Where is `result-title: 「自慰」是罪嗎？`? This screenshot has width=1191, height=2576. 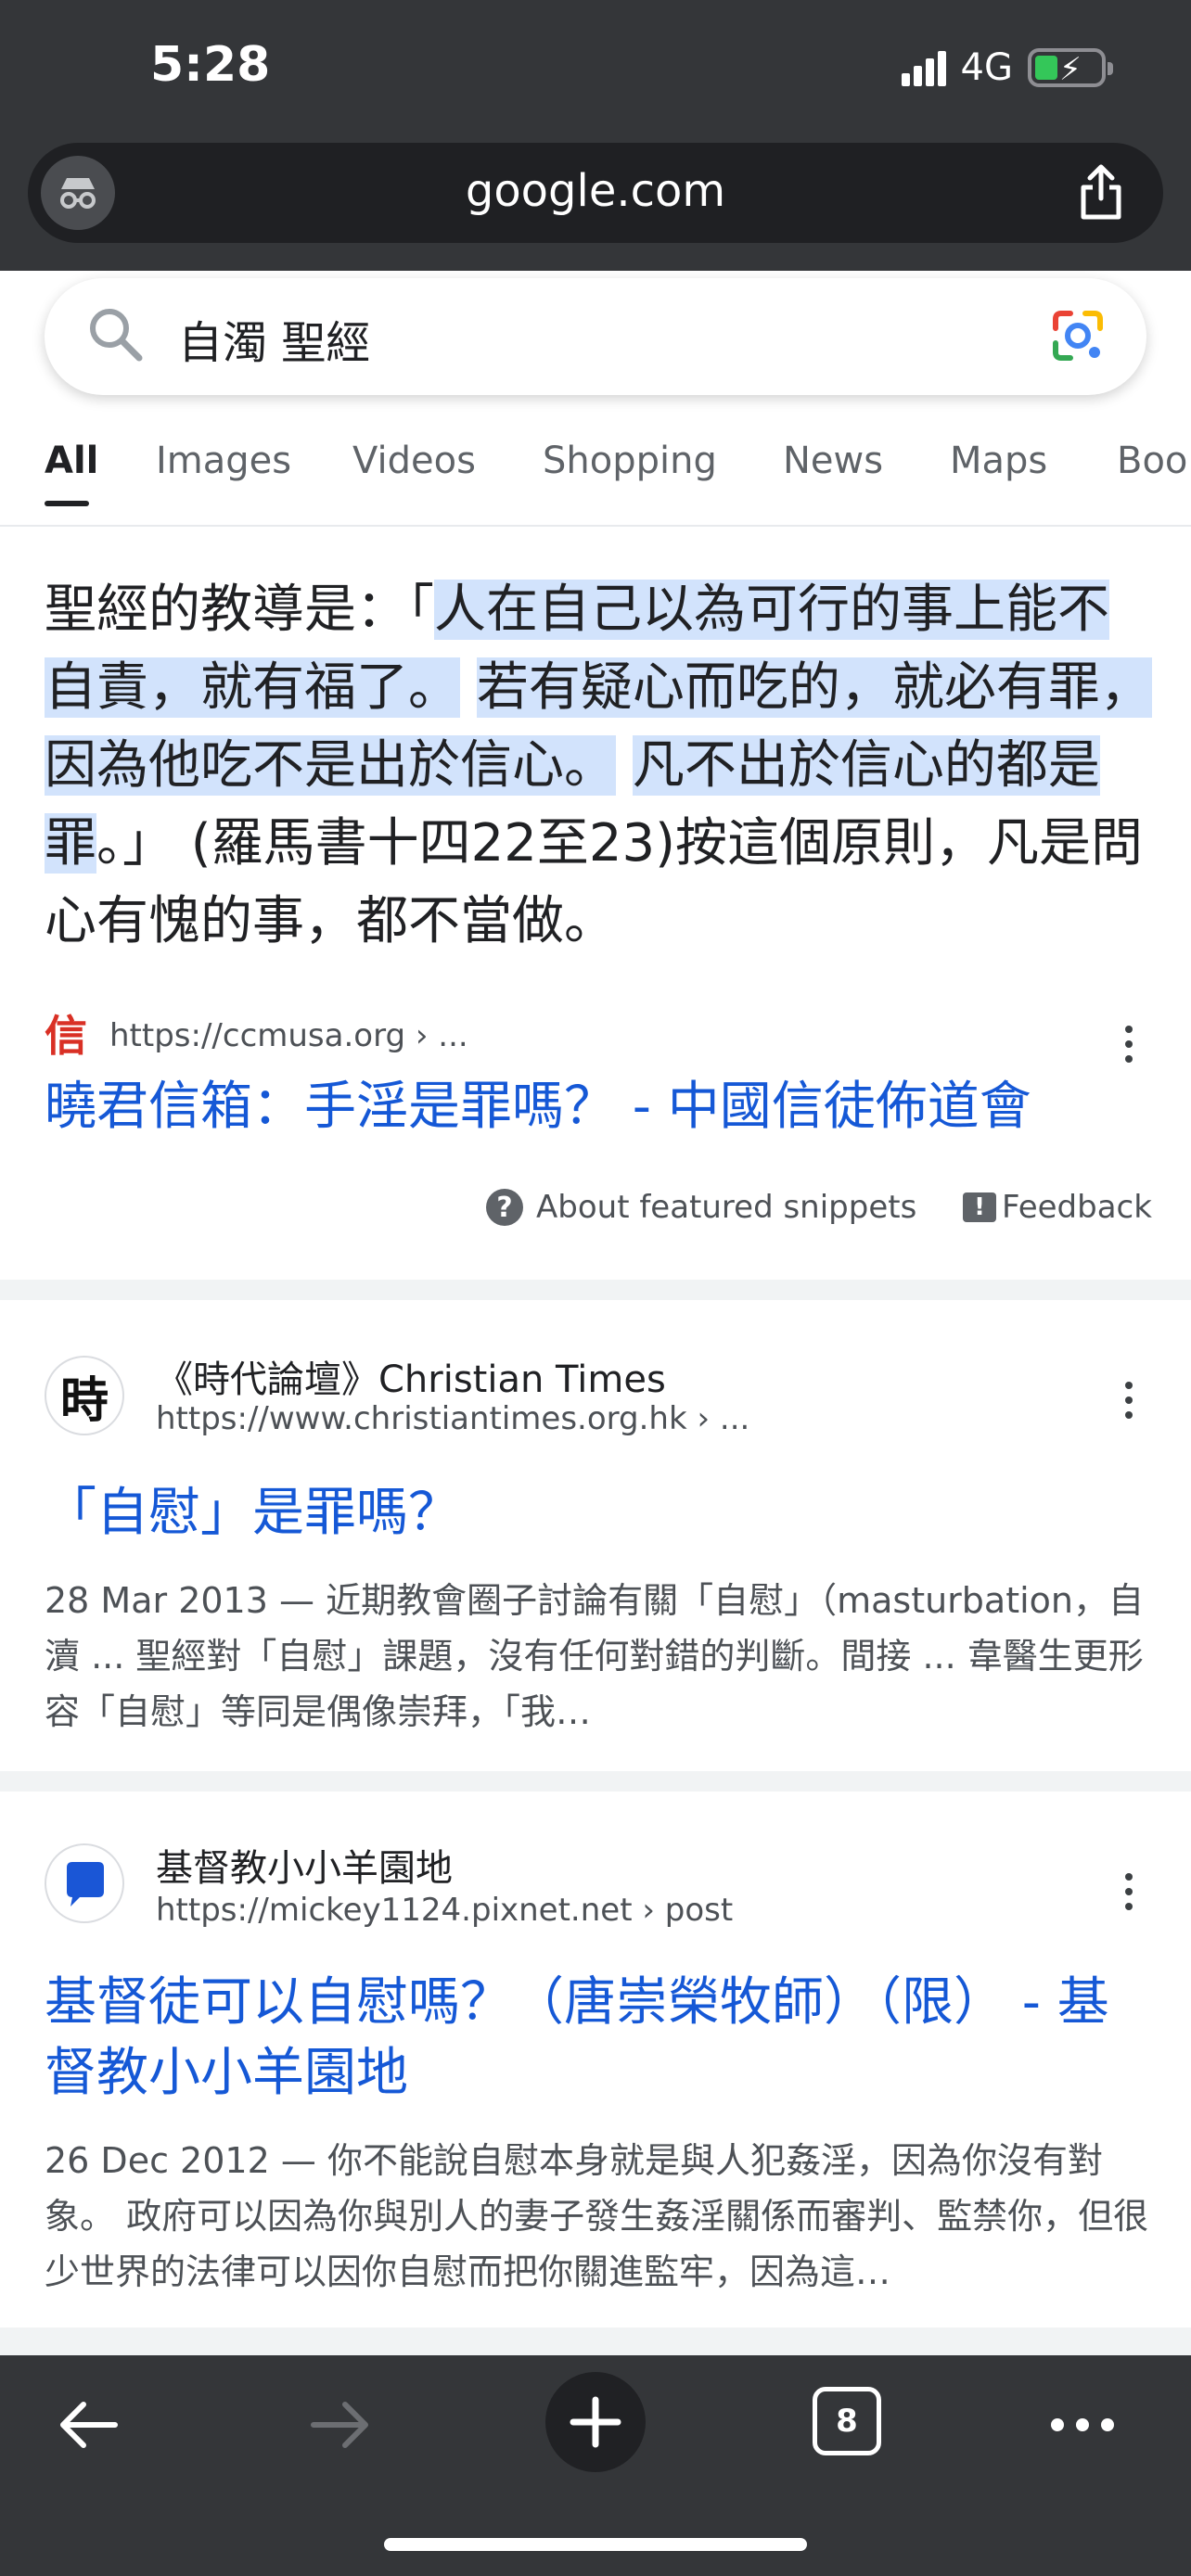 result-title: 「自慰」是罪嗎？ is located at coordinates (252, 1513).